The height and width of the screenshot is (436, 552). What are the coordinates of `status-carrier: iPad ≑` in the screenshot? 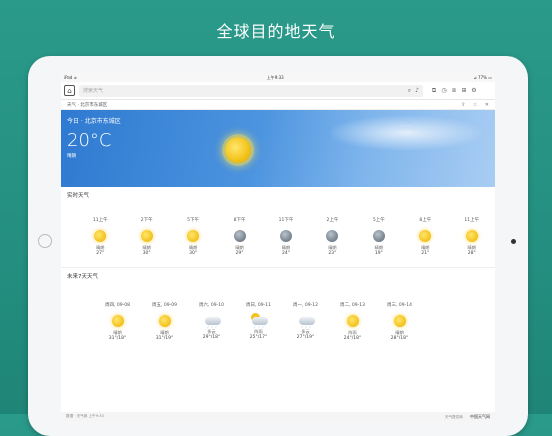 It's located at (70, 77).